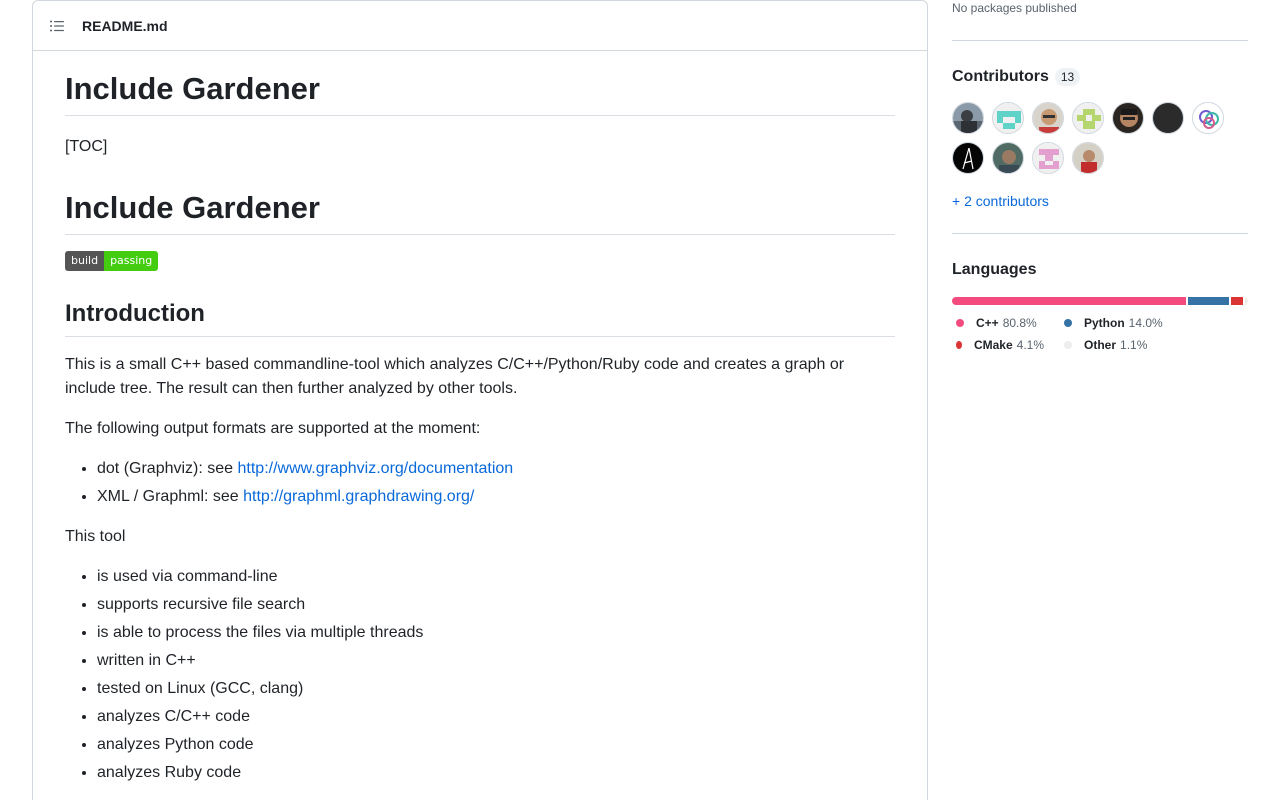 The width and height of the screenshot is (1280, 800). What do you see at coordinates (1067, 77) in the screenshot?
I see `contributors-count-badge: 13` at bounding box center [1067, 77].